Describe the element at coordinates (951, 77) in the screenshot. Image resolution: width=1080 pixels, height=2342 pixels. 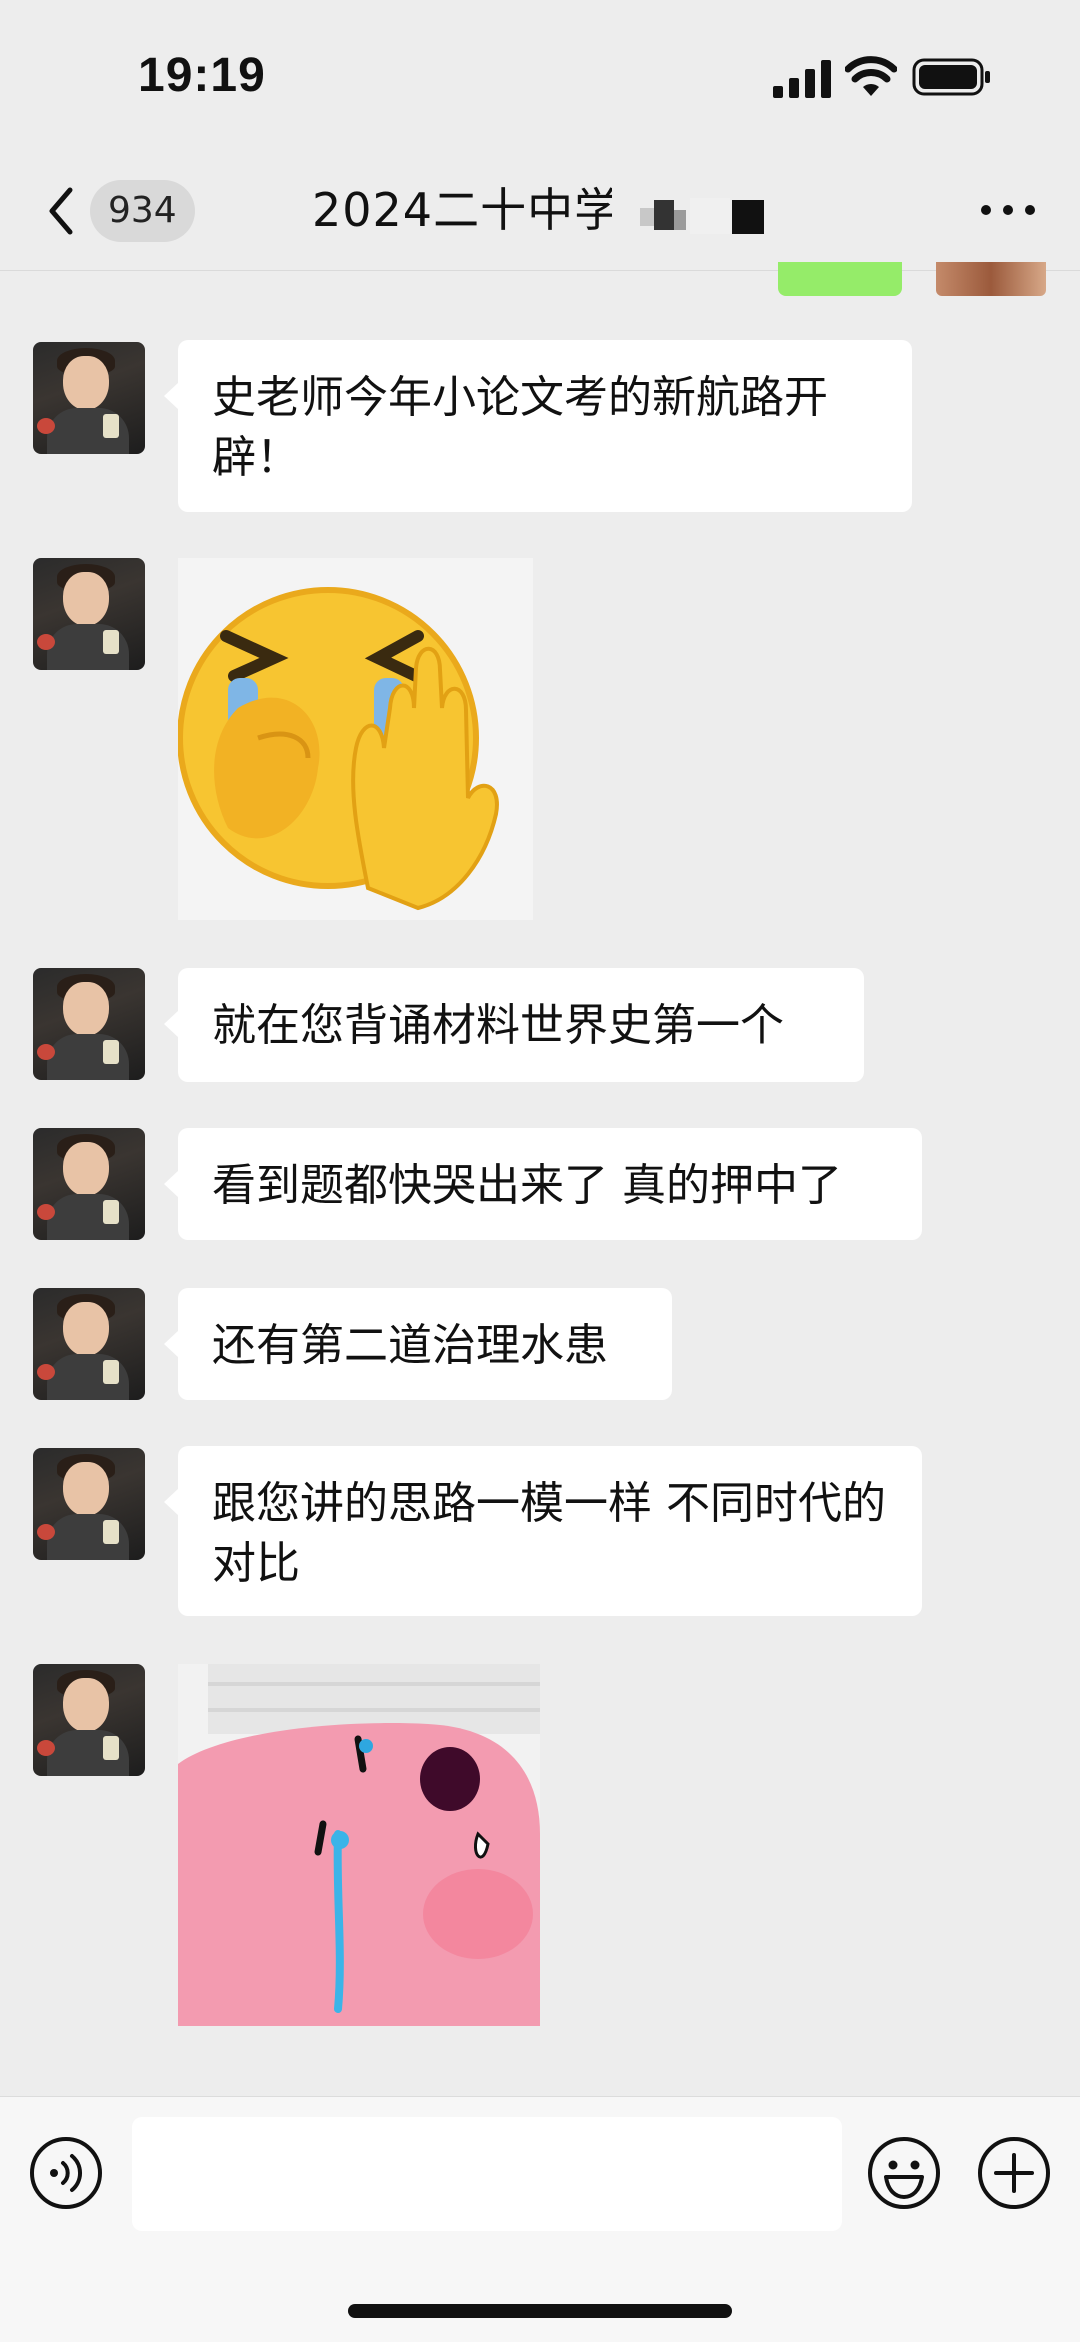
I see `battery-icon` at that location.